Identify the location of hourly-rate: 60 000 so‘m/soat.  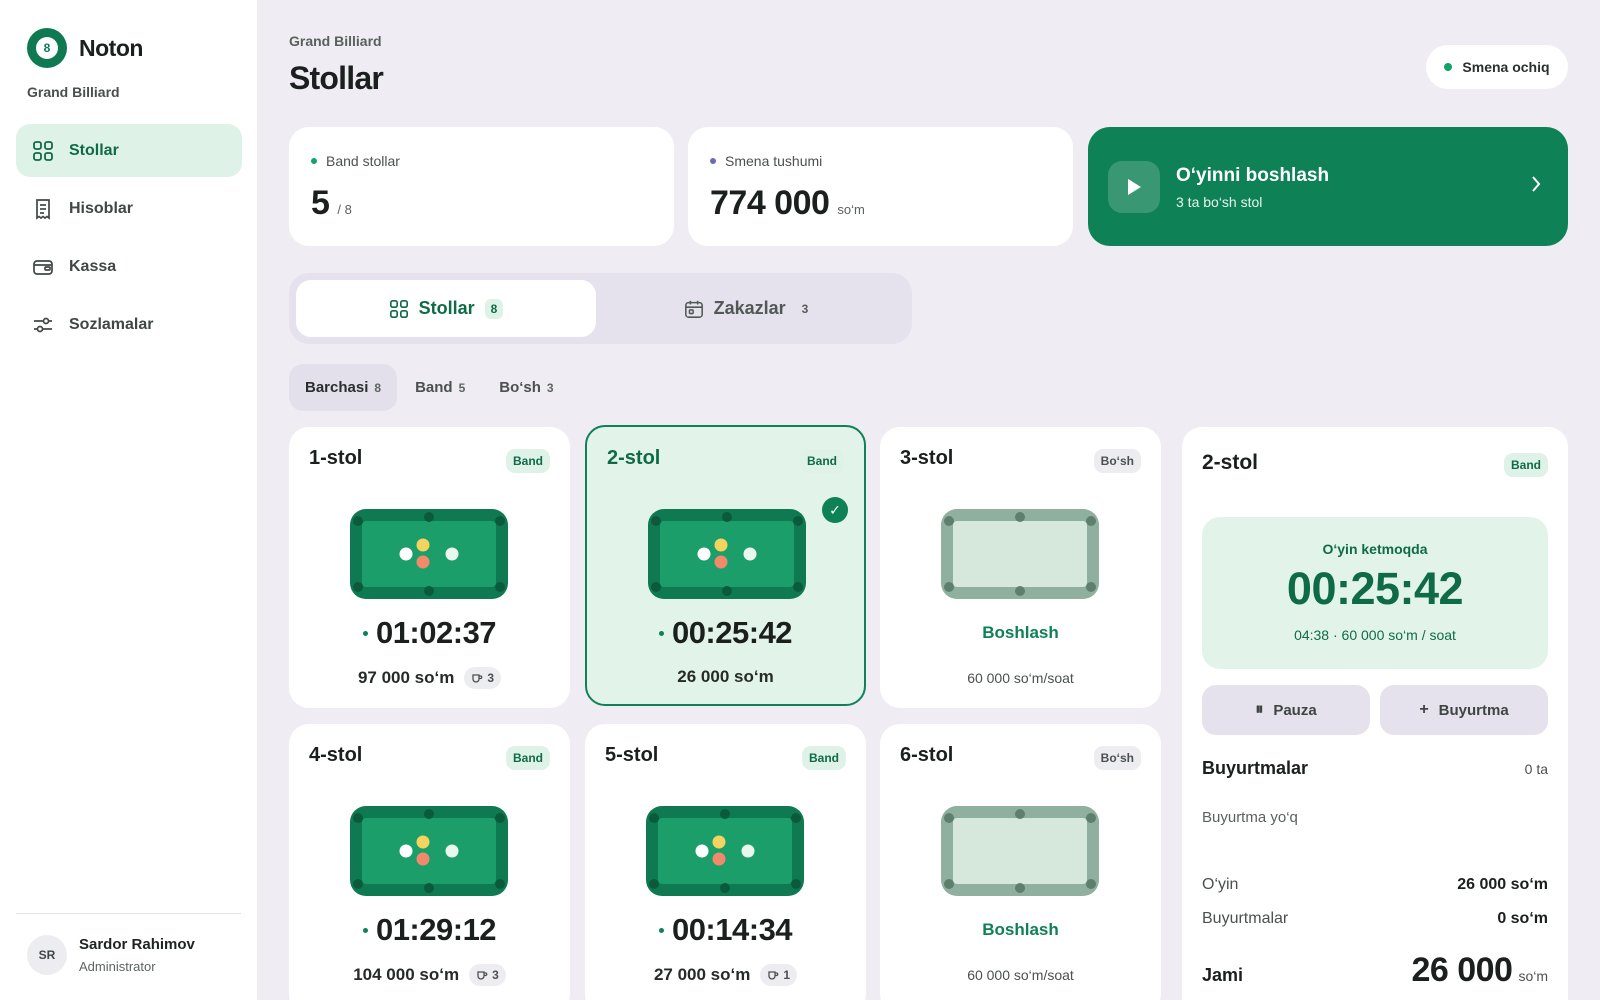
(1020, 678).